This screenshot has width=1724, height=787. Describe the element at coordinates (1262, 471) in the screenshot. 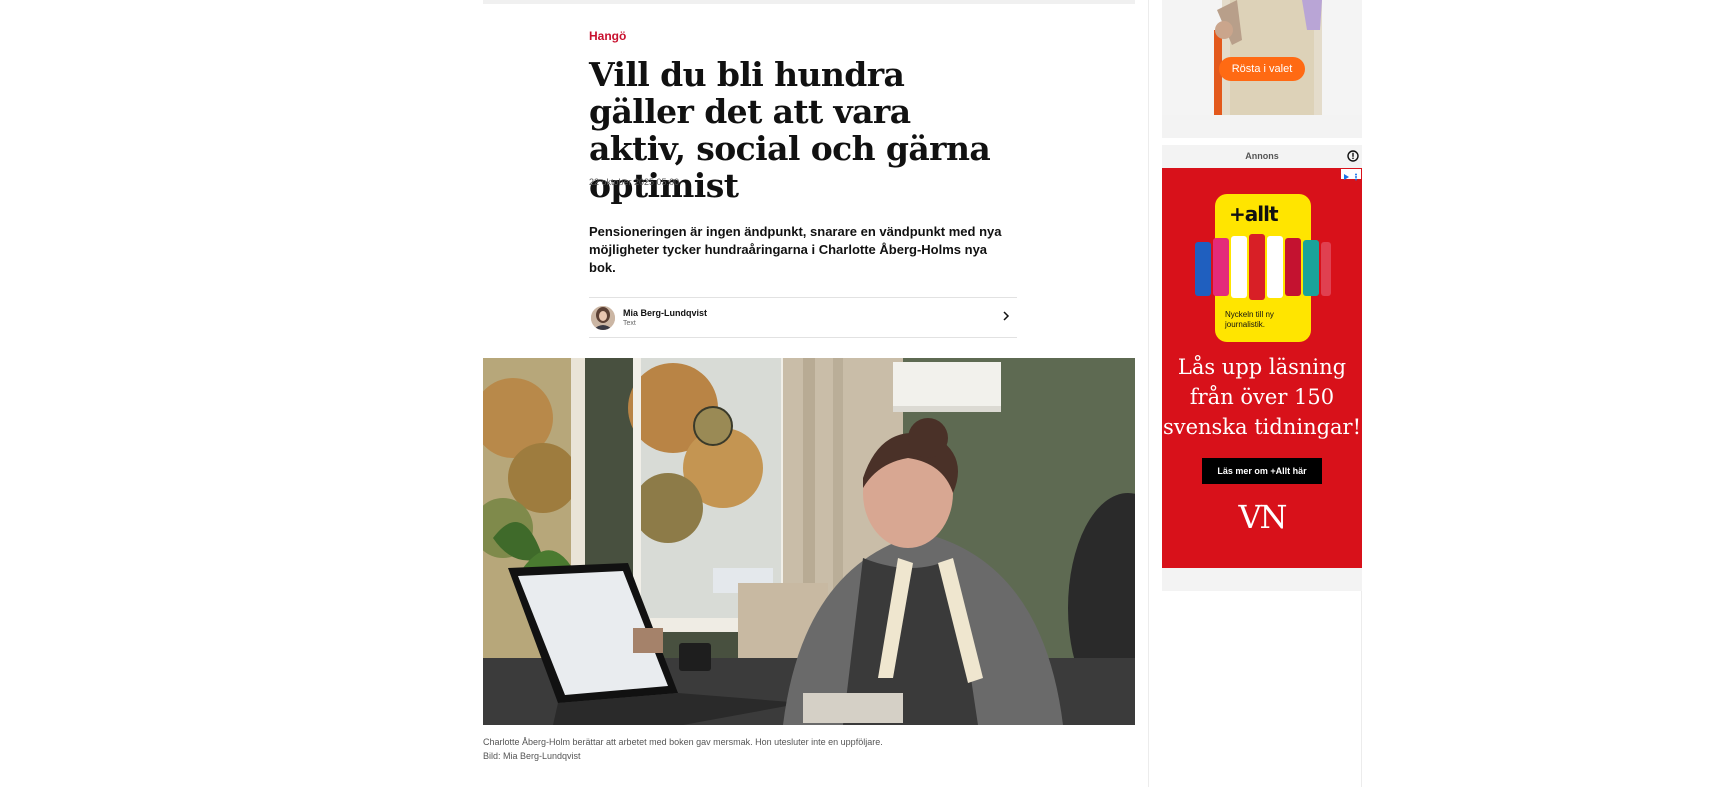

I see `read-more-button: Läs mer om +Allt här` at that location.